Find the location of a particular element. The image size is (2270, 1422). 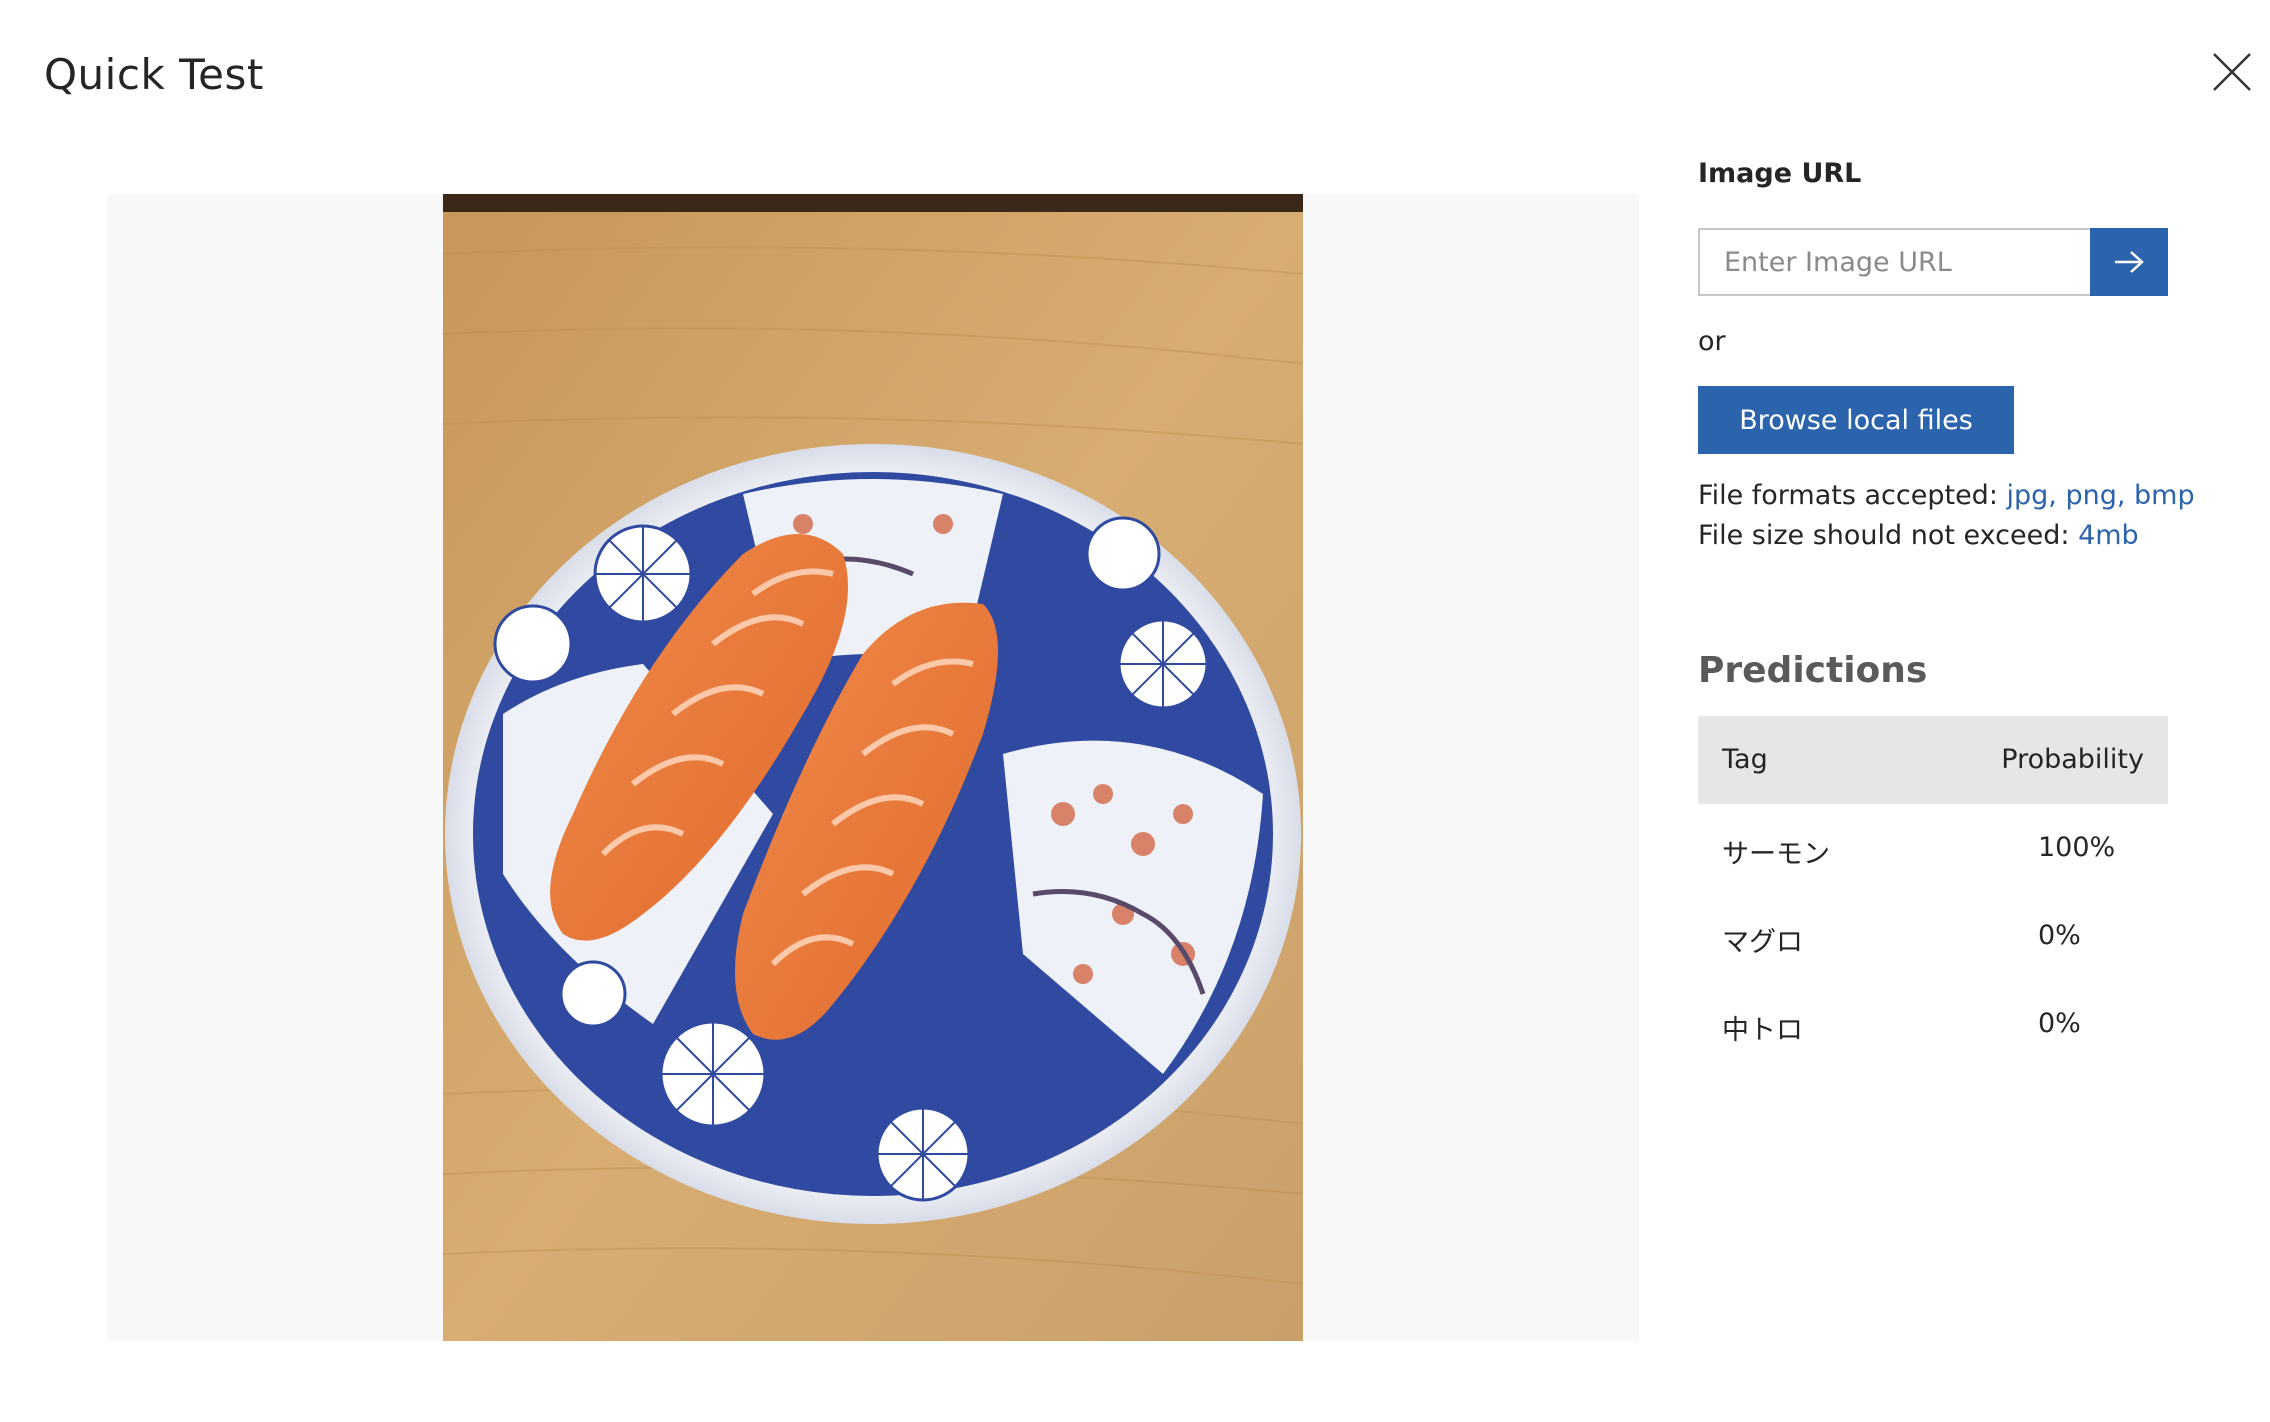

column-header-tag: Tag is located at coordinates (1745, 759).